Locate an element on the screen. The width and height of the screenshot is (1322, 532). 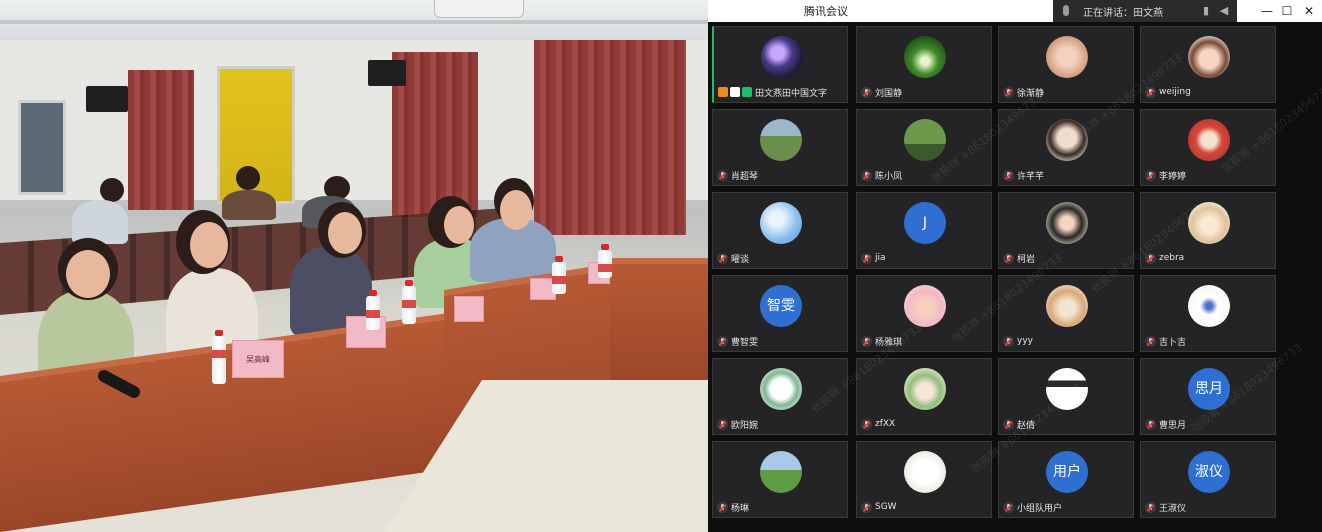
tile-footer: 杨琳 is located at coordinates (733, 507).